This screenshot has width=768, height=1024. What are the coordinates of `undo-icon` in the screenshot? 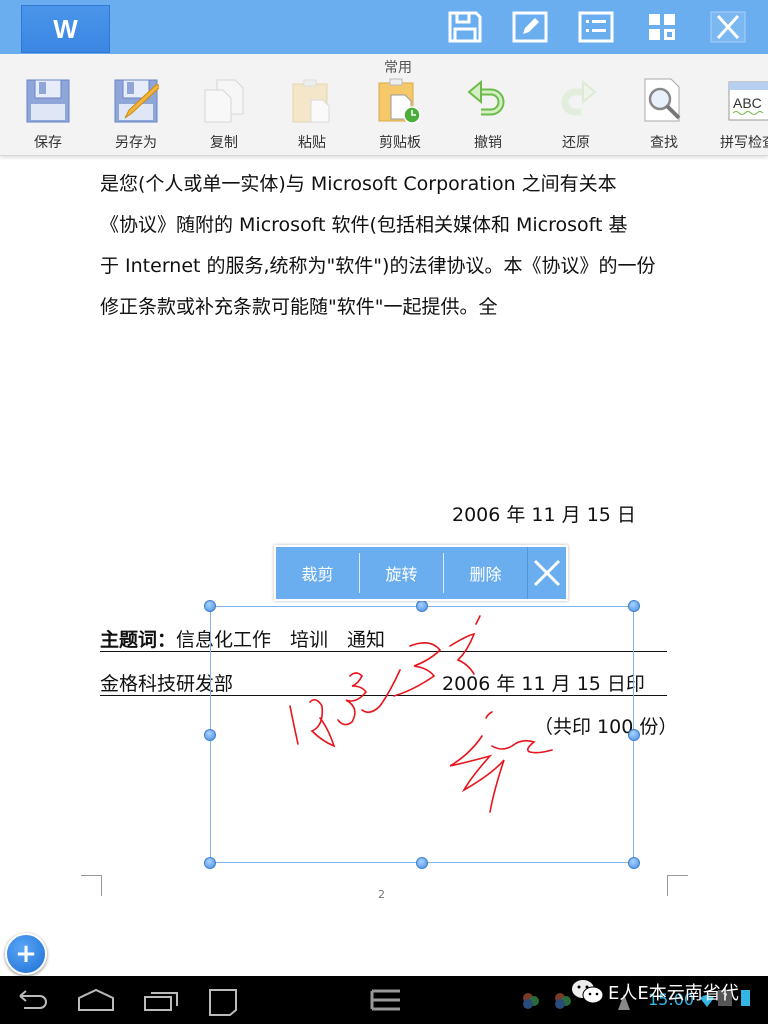 It's located at (488, 101).